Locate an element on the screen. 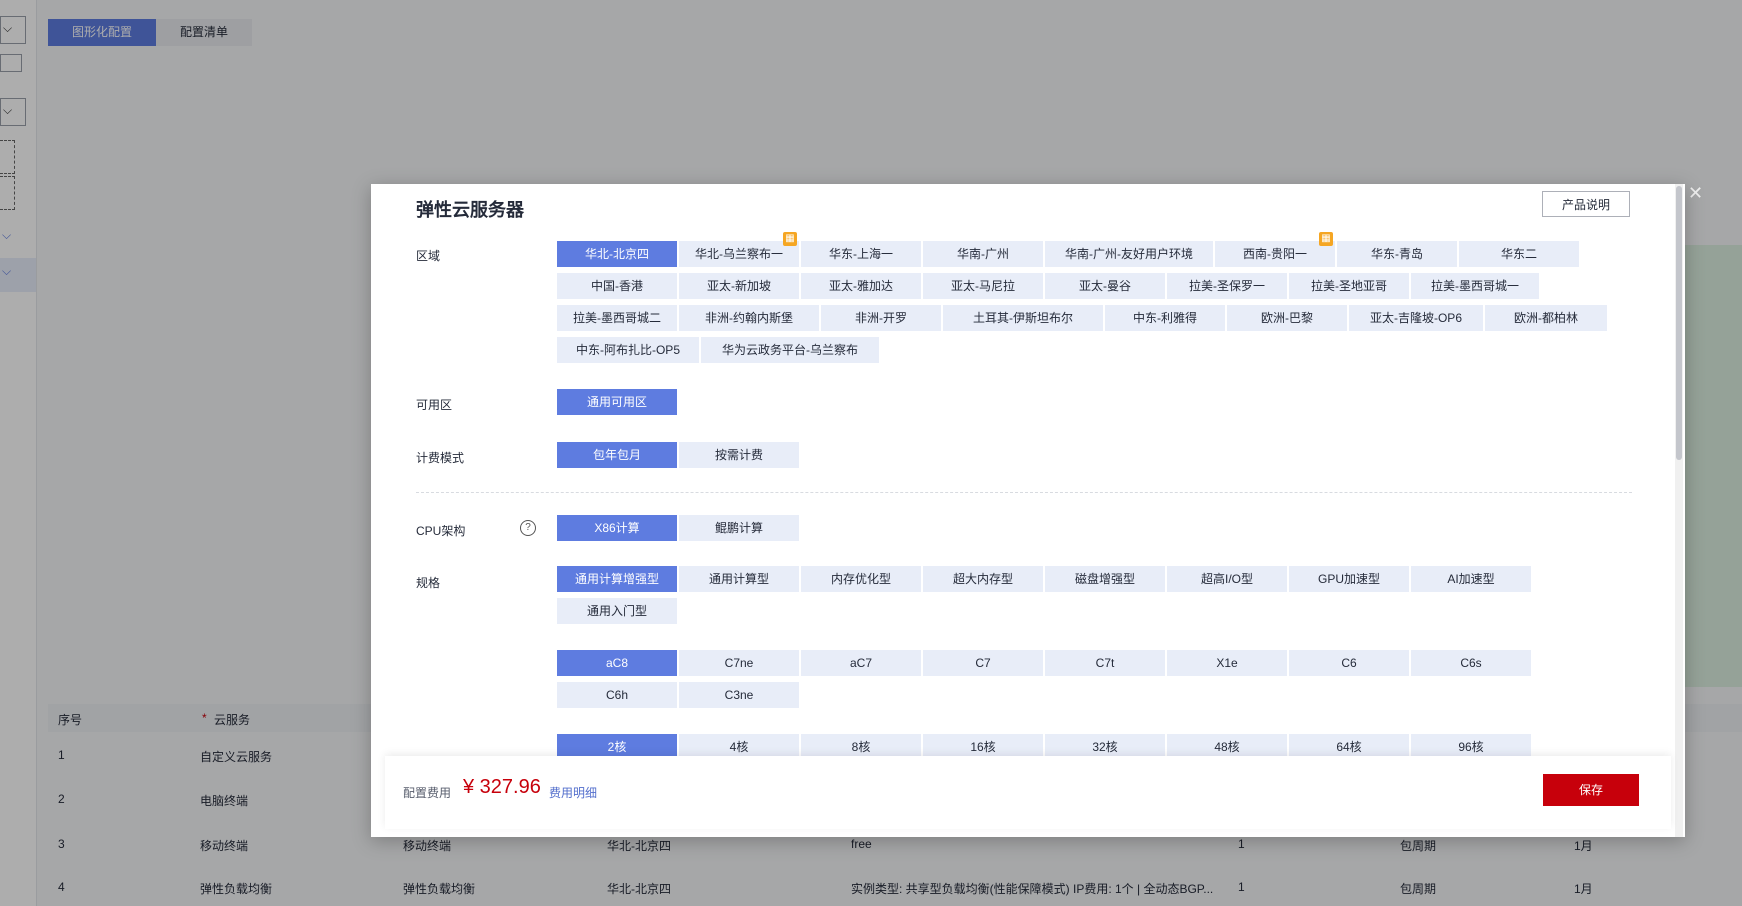  az-label: 可用区 is located at coordinates (434, 405).